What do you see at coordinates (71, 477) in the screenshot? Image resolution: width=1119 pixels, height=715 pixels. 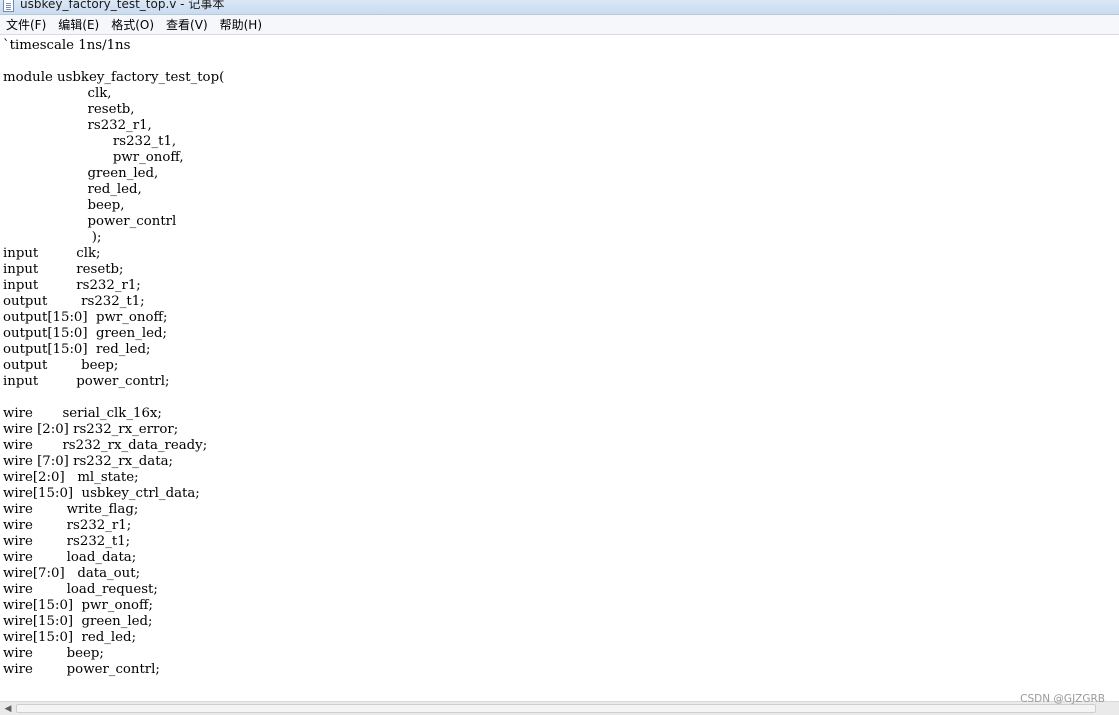 I see `code-line: wire[2:0] ml_state;` at bounding box center [71, 477].